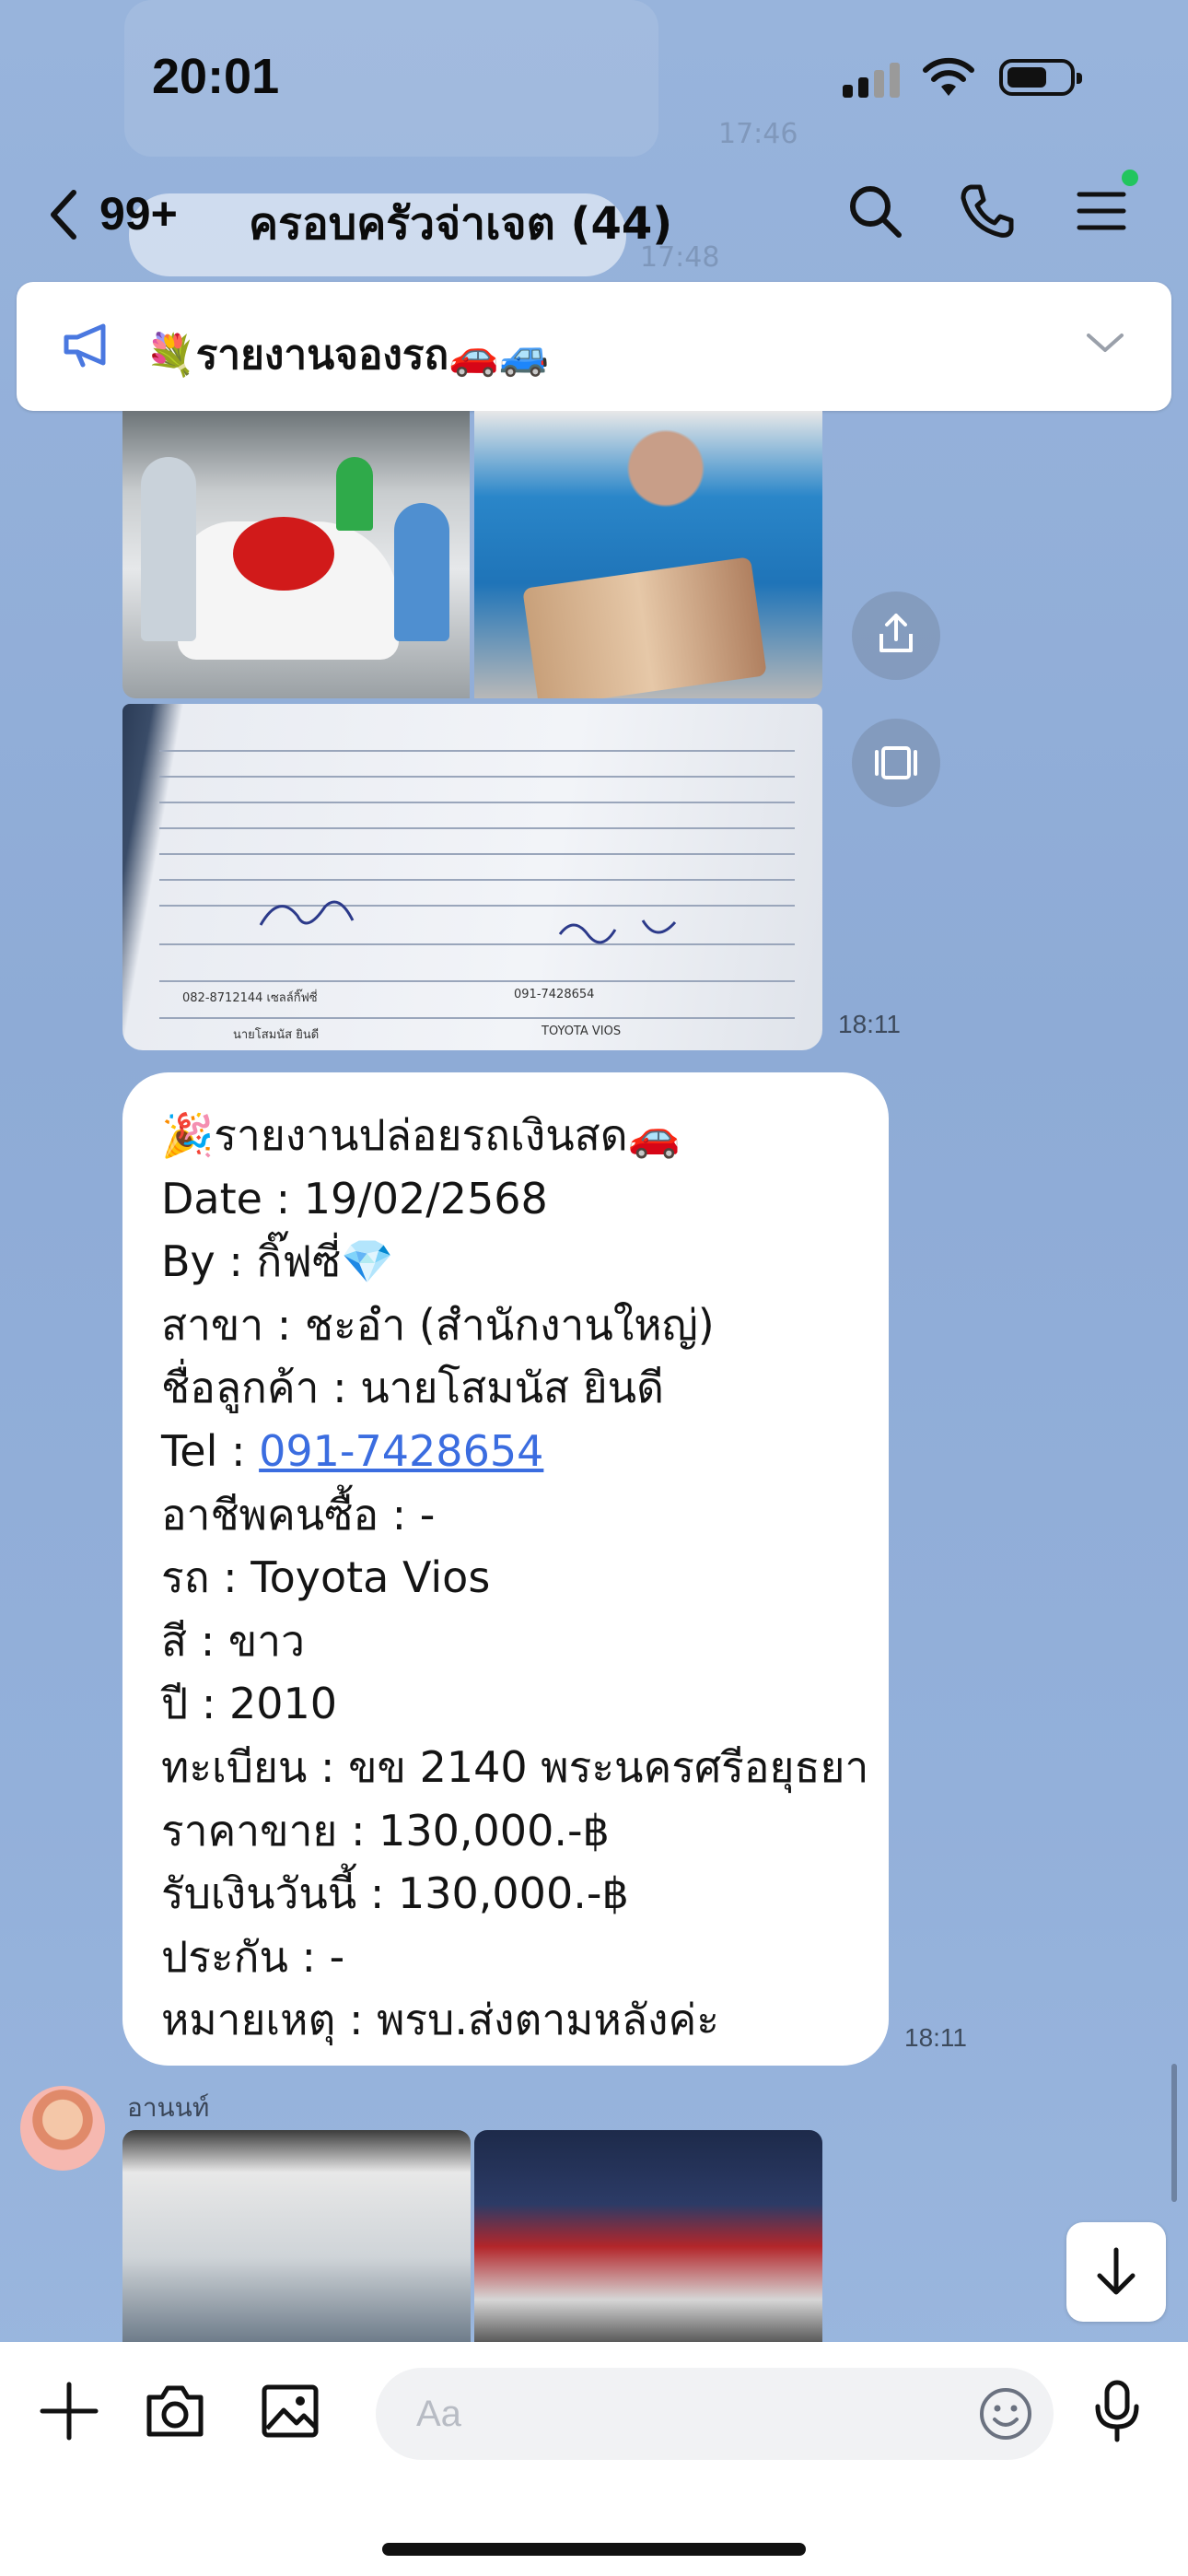  Describe the element at coordinates (290, 2411) in the screenshot. I see `image-icon` at that location.